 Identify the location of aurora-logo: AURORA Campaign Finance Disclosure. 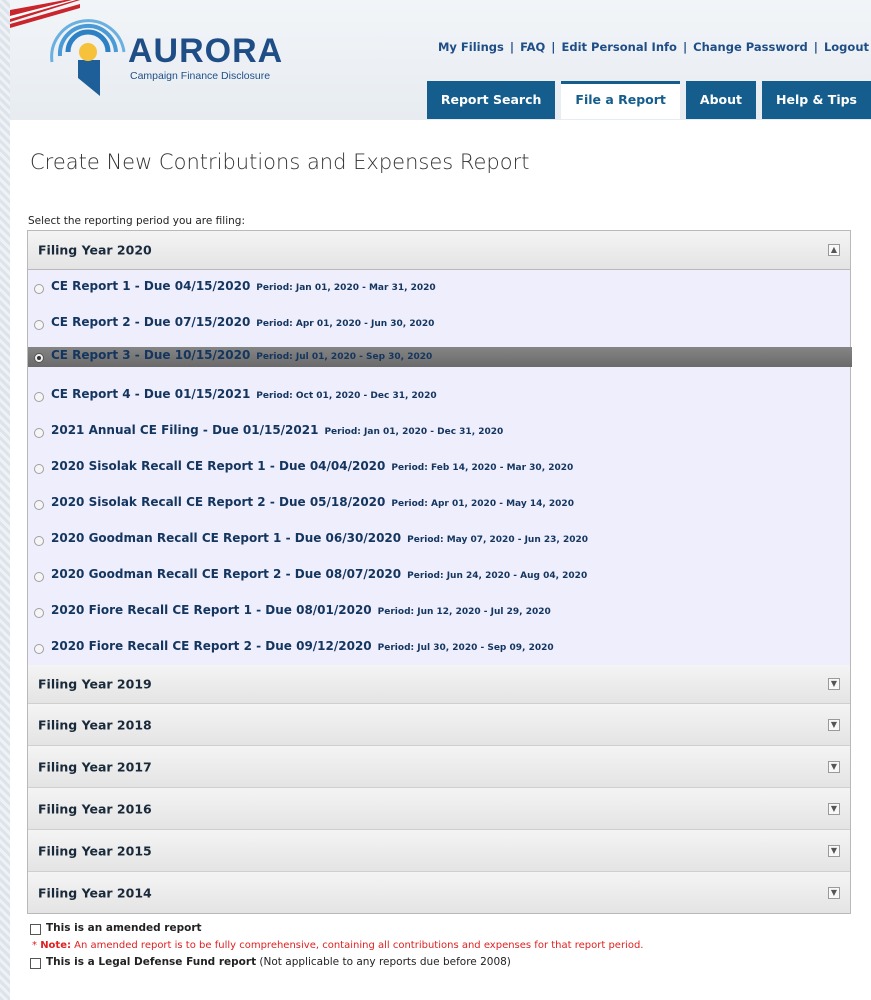
(170, 57).